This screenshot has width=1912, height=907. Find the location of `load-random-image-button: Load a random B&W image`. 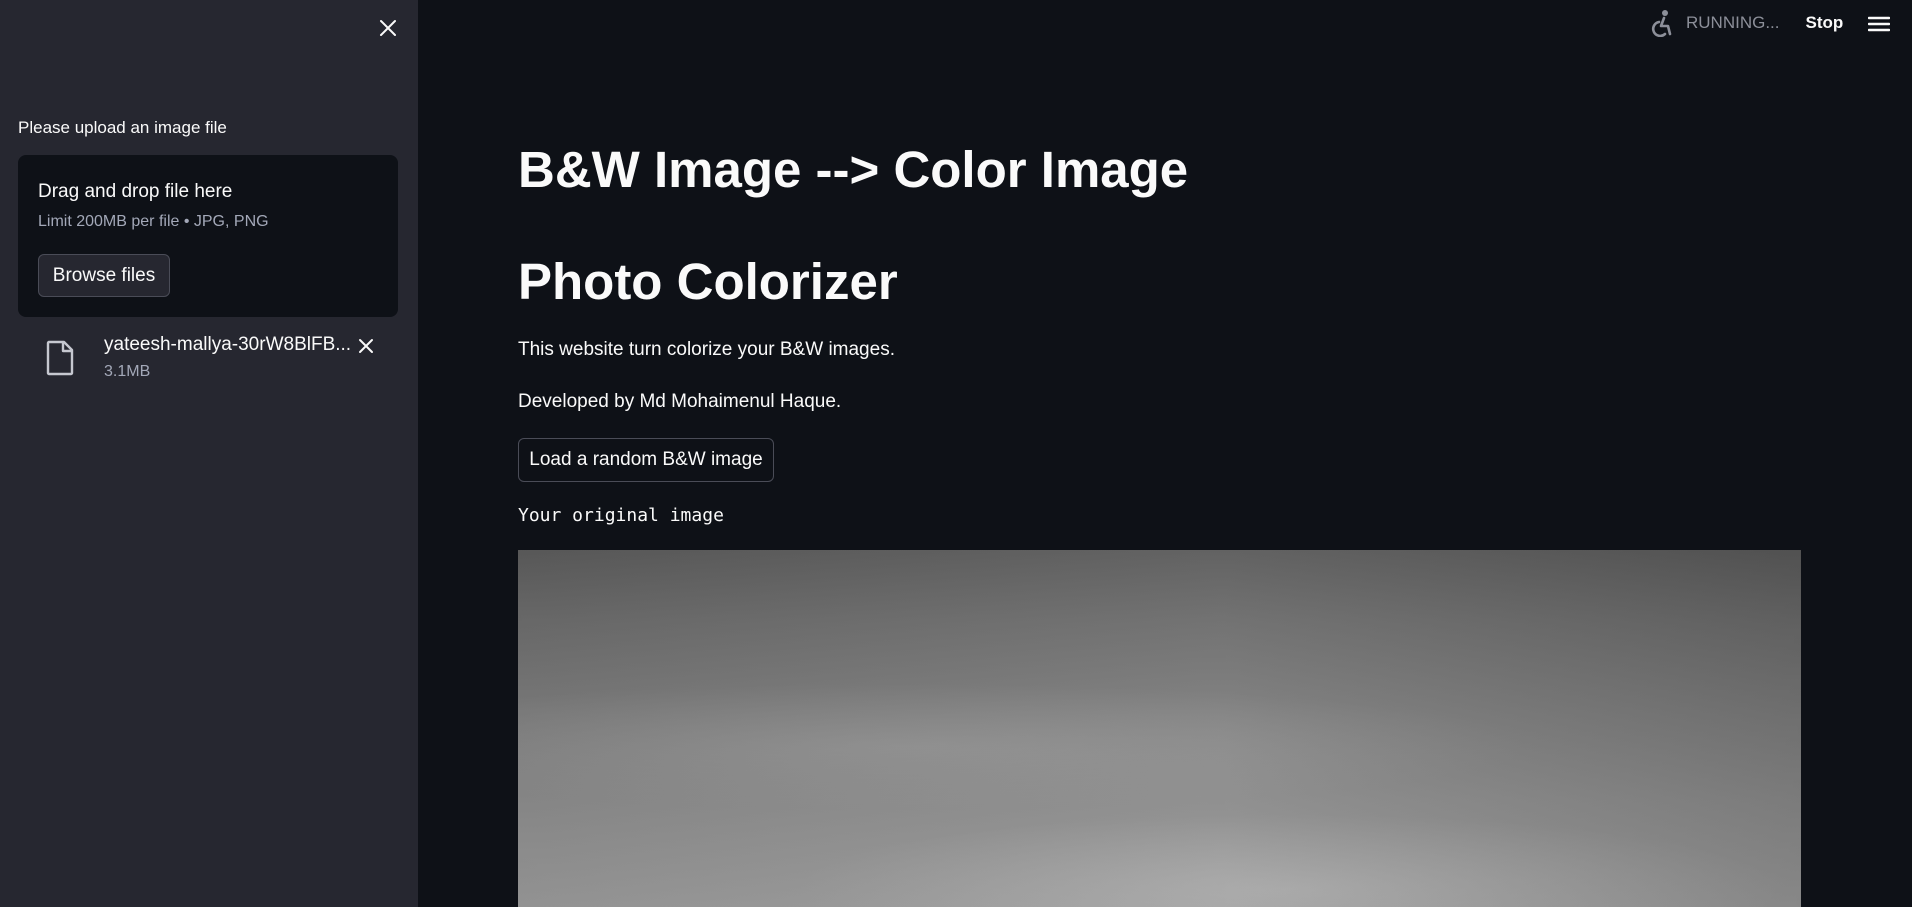

load-random-image-button: Load a random B&W image is located at coordinates (646, 460).